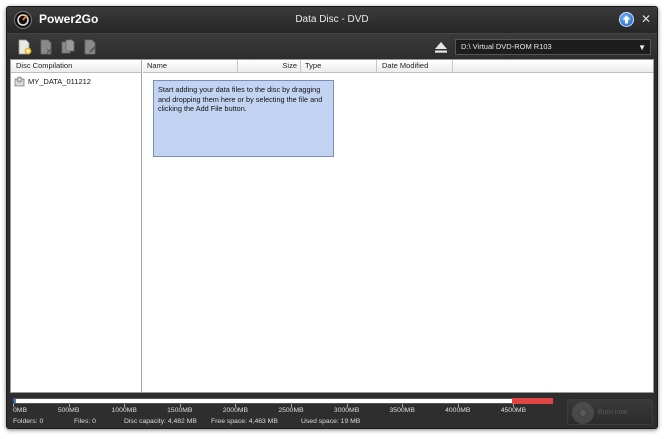 This screenshot has width=665, height=439. I want to click on disc-burn-icon, so click(583, 413).